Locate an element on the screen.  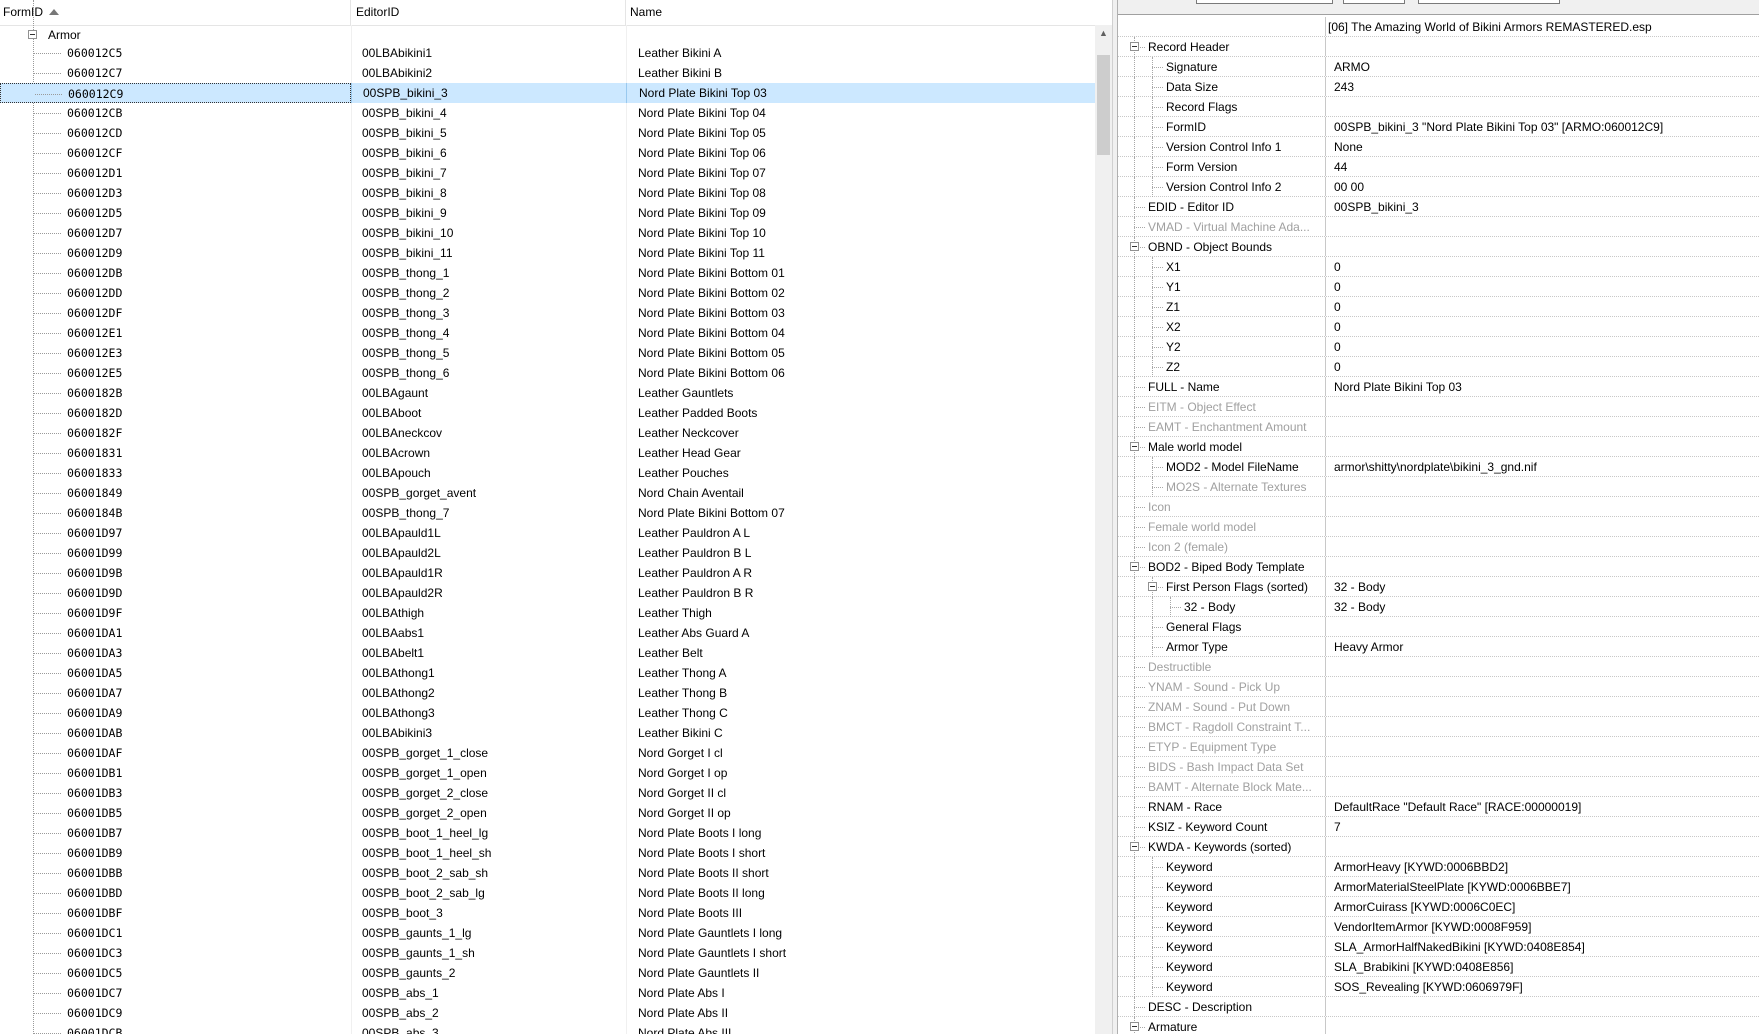
table-row: 06001833 00LBApouch Leather Pouches is located at coordinates (547, 473).